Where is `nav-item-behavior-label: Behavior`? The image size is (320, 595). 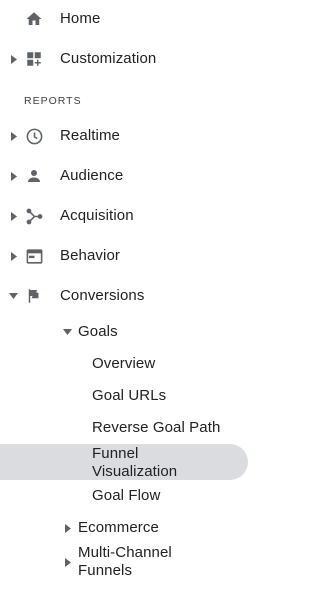
nav-item-behavior-label: Behavior is located at coordinates (90, 255).